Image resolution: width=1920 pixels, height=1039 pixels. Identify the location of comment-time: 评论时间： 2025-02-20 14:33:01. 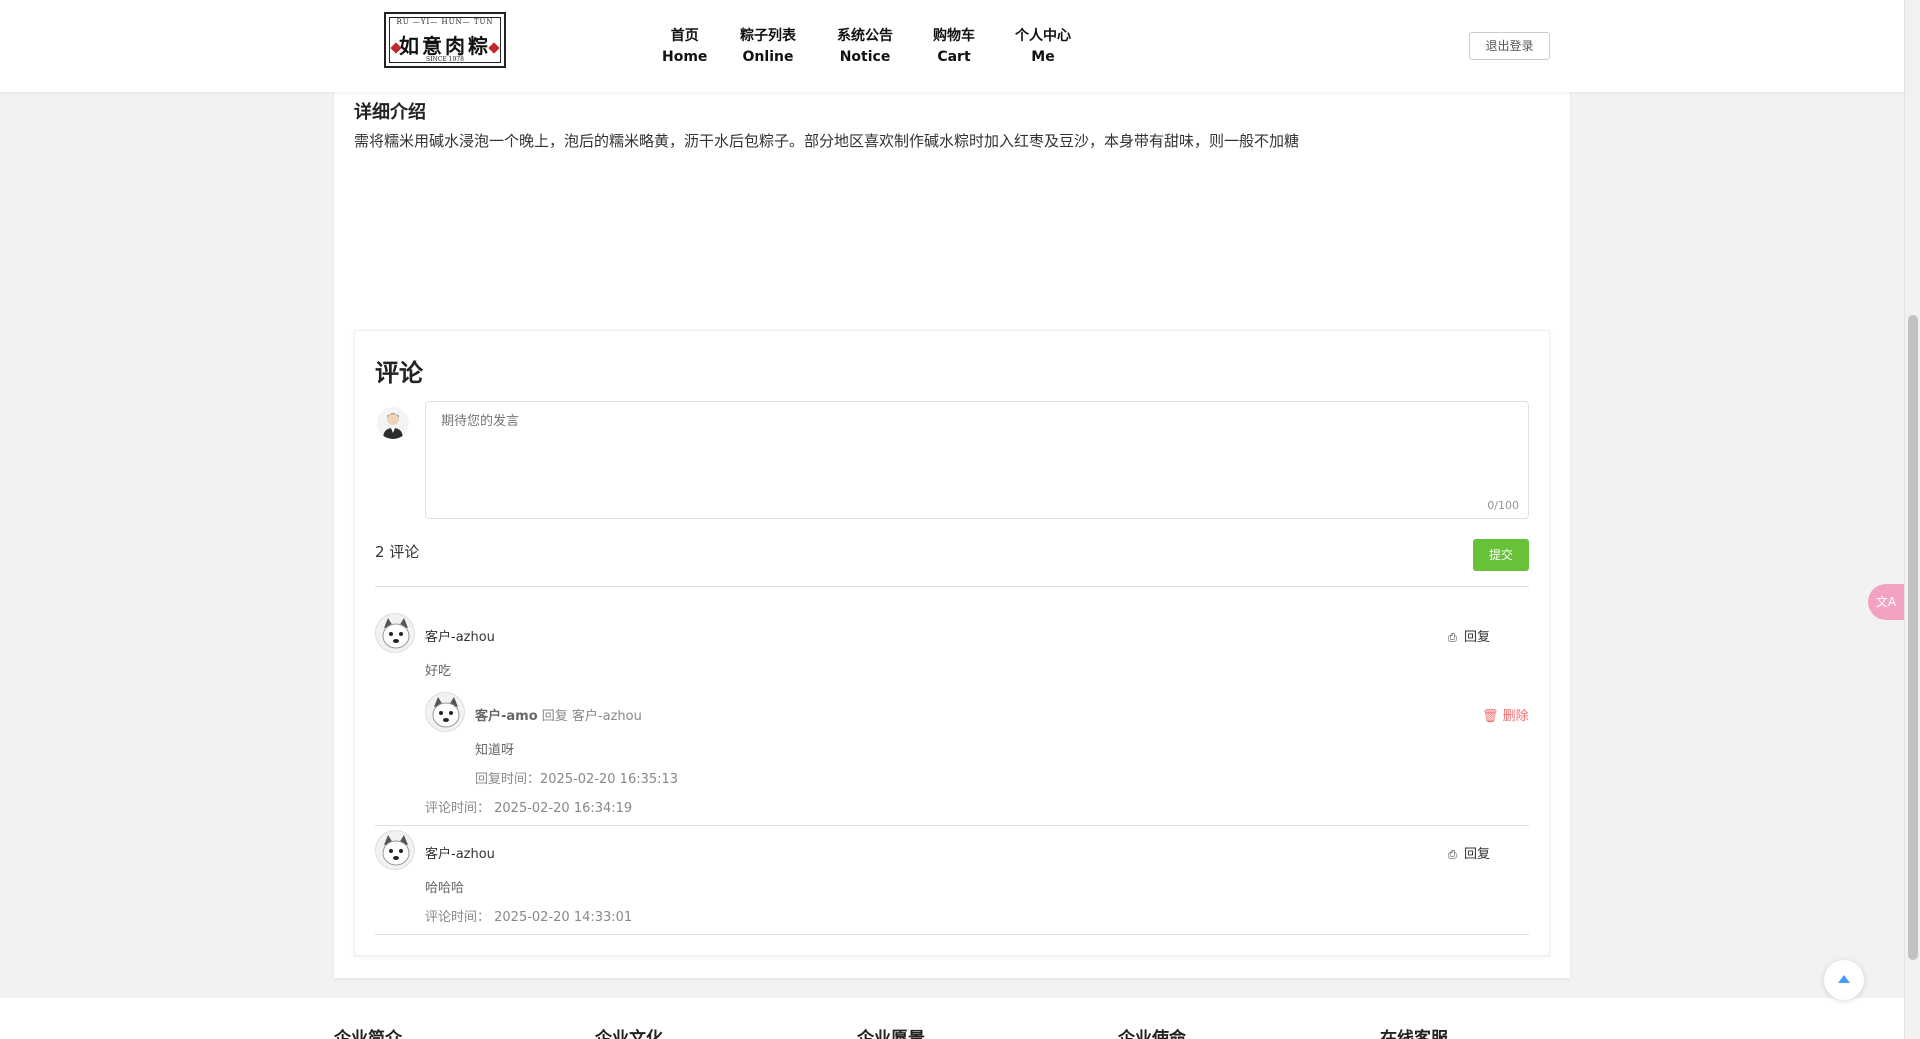
(529, 917).